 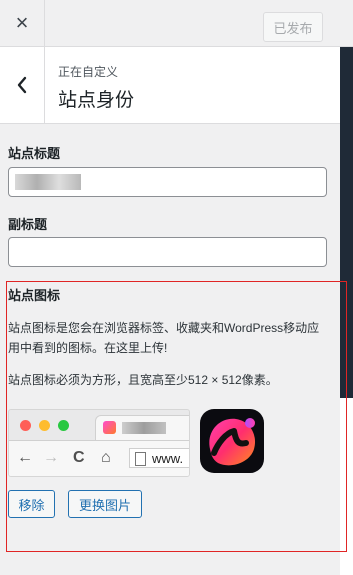 What do you see at coordinates (140, 459) in the screenshot?
I see `page-icon` at bounding box center [140, 459].